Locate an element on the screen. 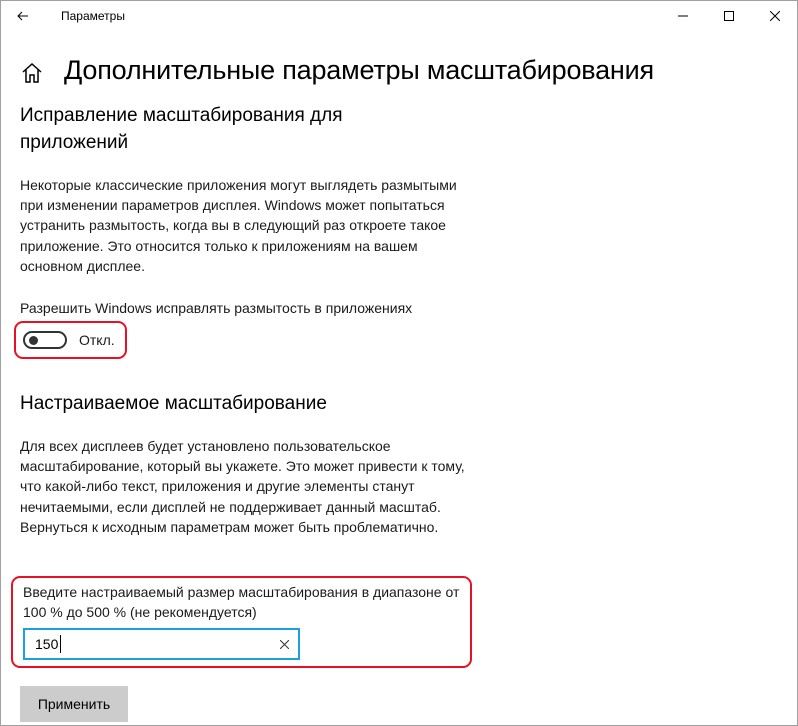 Image resolution: width=798 pixels, height=726 pixels. maximize-icon is located at coordinates (729, 16).